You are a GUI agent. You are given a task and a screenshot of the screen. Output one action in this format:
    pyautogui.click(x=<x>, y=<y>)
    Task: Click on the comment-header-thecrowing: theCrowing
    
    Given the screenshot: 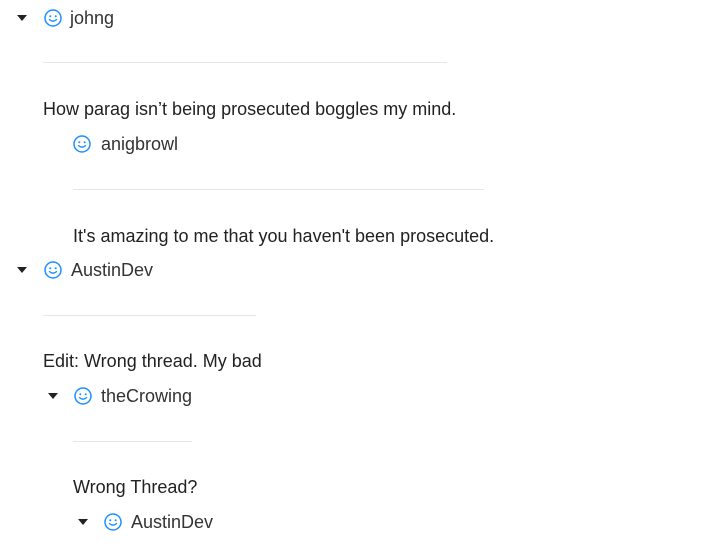 What is the action you would take?
    pyautogui.click(x=120, y=396)
    